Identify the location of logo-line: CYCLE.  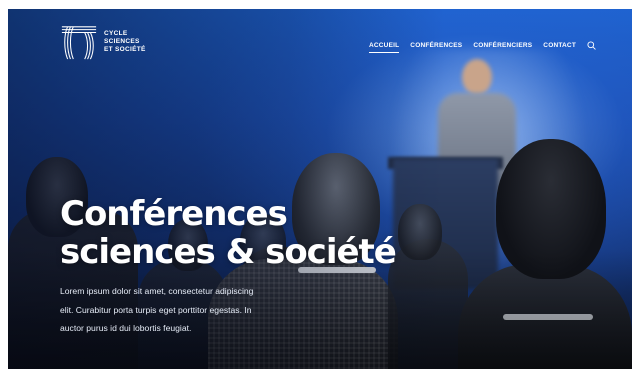
(116, 33).